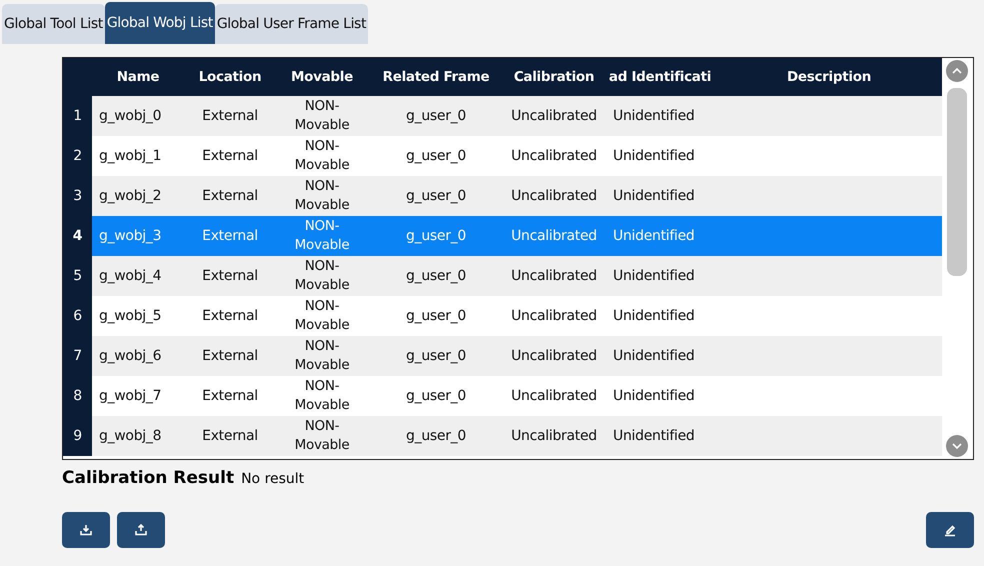 The height and width of the screenshot is (566, 984). What do you see at coordinates (957, 71) in the screenshot?
I see `scroll-up-button` at bounding box center [957, 71].